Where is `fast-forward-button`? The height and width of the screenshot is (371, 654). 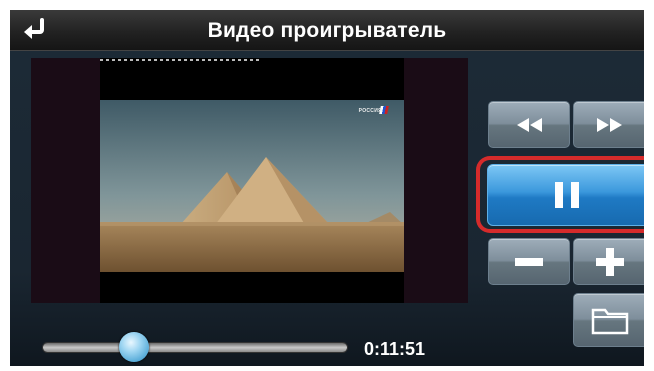
fast-forward-button is located at coordinates (608, 124).